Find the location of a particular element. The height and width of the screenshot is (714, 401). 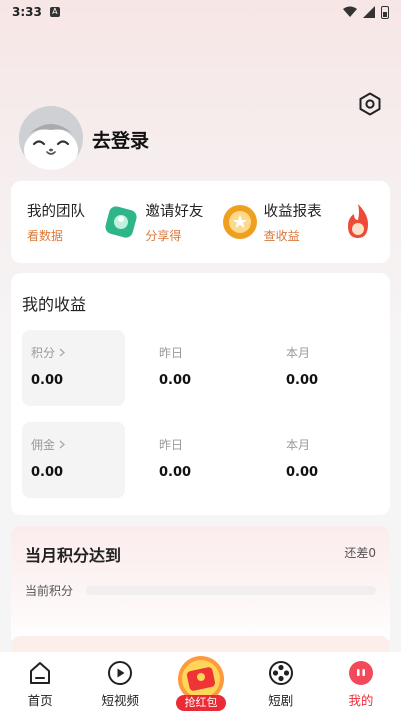

battery-icon is located at coordinates (385, 12).